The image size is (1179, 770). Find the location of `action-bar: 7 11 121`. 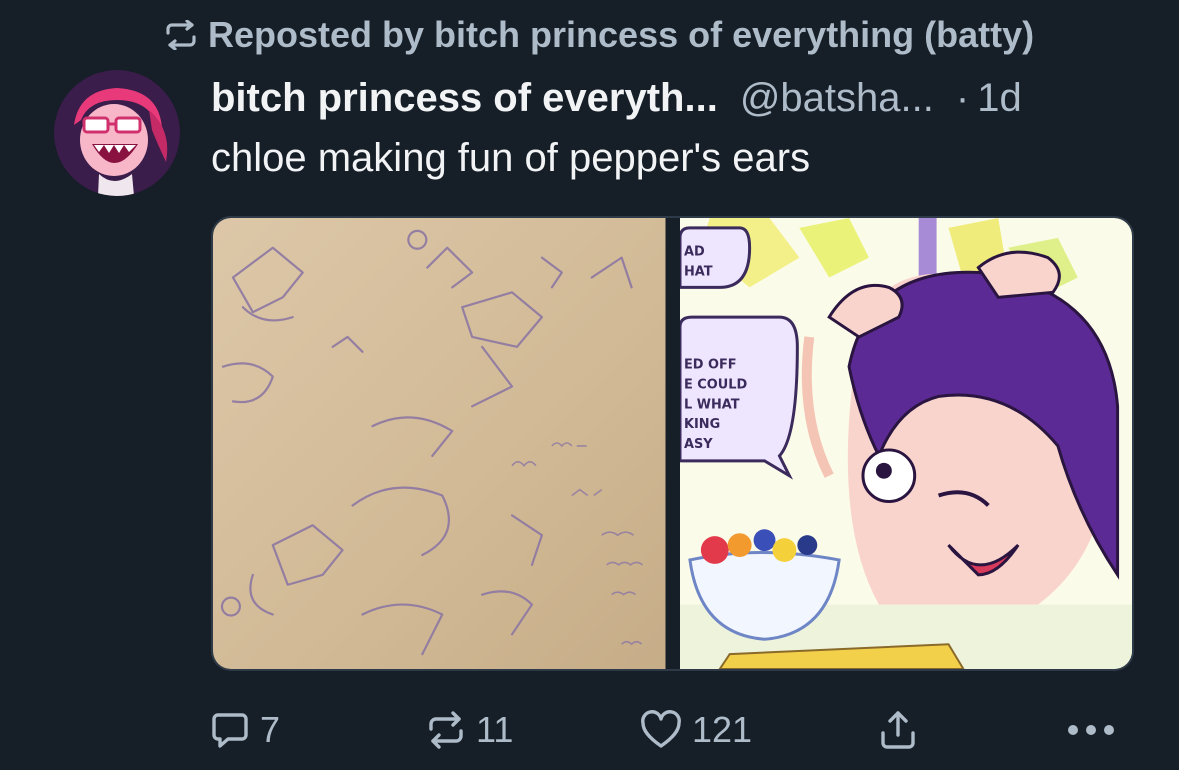

action-bar: 7 11 121 is located at coordinates (670, 730).